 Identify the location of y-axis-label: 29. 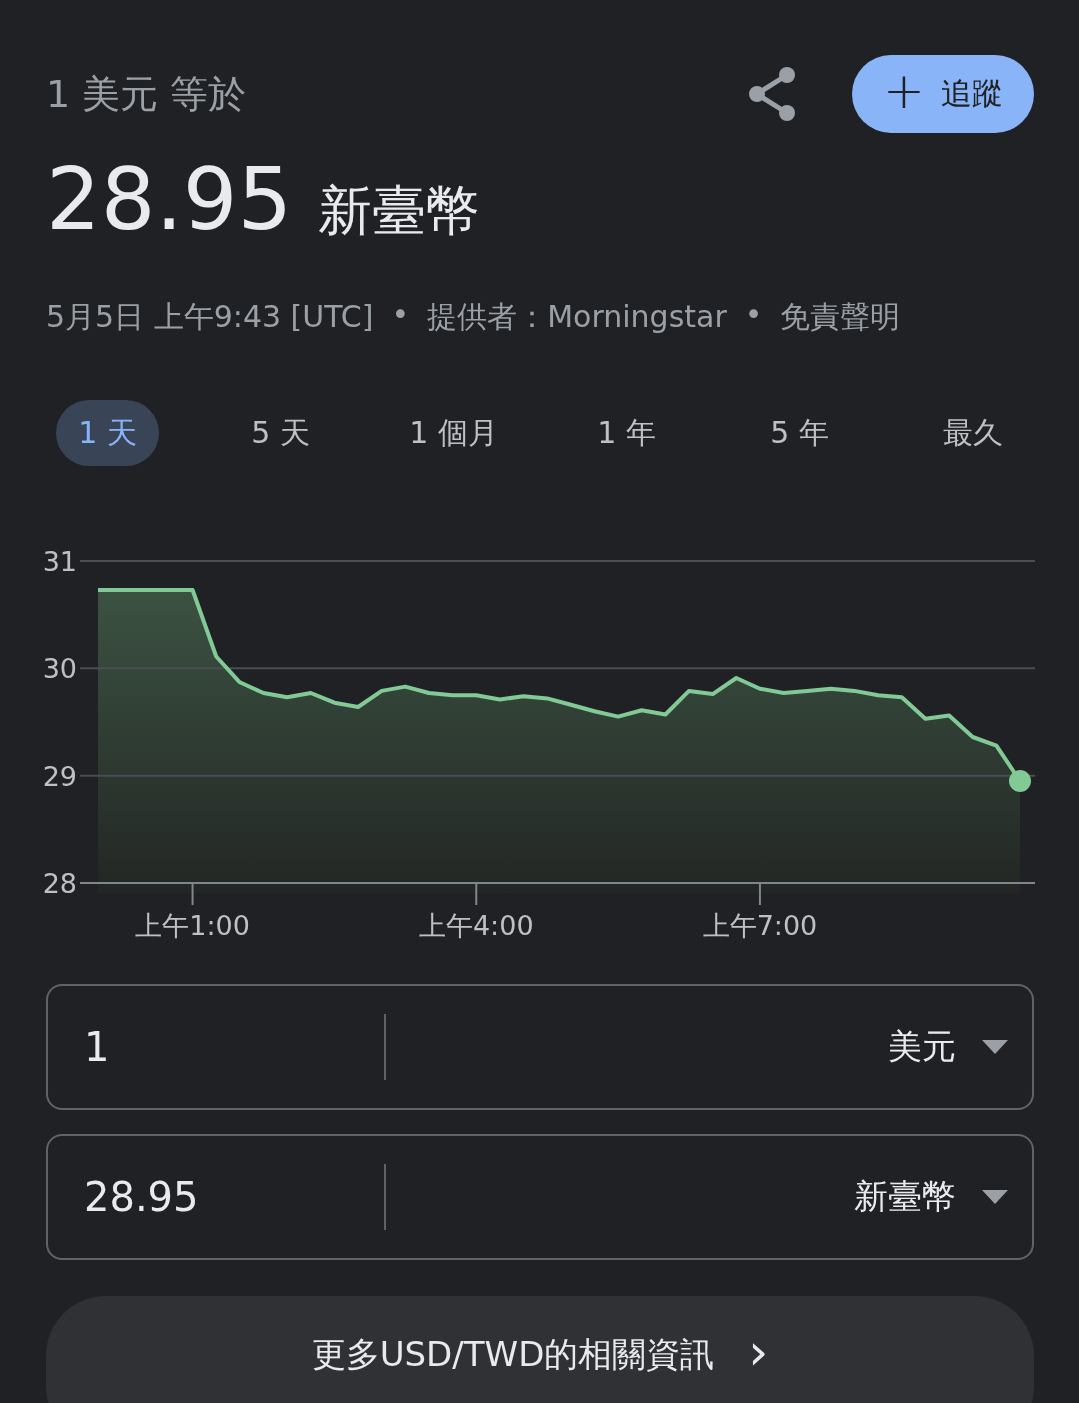
(59, 776).